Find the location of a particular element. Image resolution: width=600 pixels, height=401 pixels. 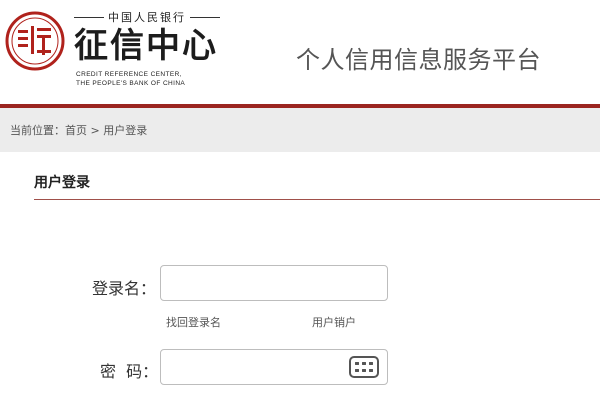

logo-bank-name: 中国人民银行 is located at coordinates (147, 17).